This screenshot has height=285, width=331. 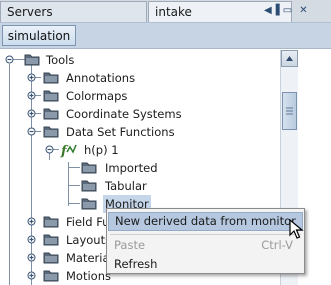 What do you see at coordinates (136, 264) in the screenshot?
I see `menu-item-label: Refresh` at bounding box center [136, 264].